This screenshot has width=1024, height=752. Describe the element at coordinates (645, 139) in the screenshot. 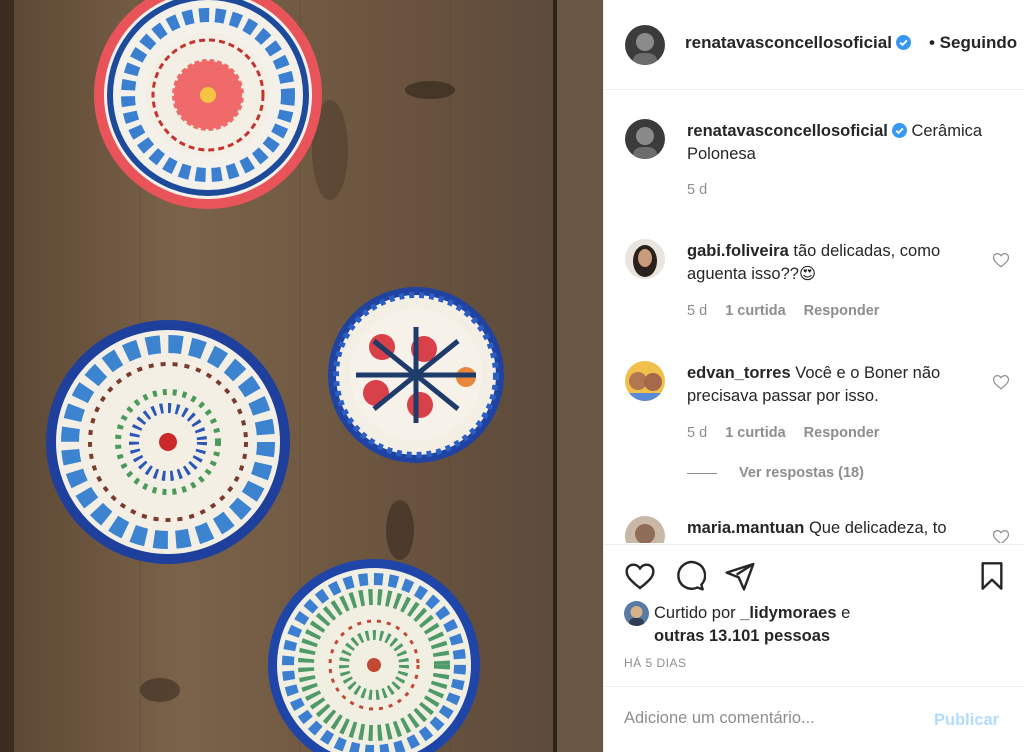

I see `caption-avatar` at that location.